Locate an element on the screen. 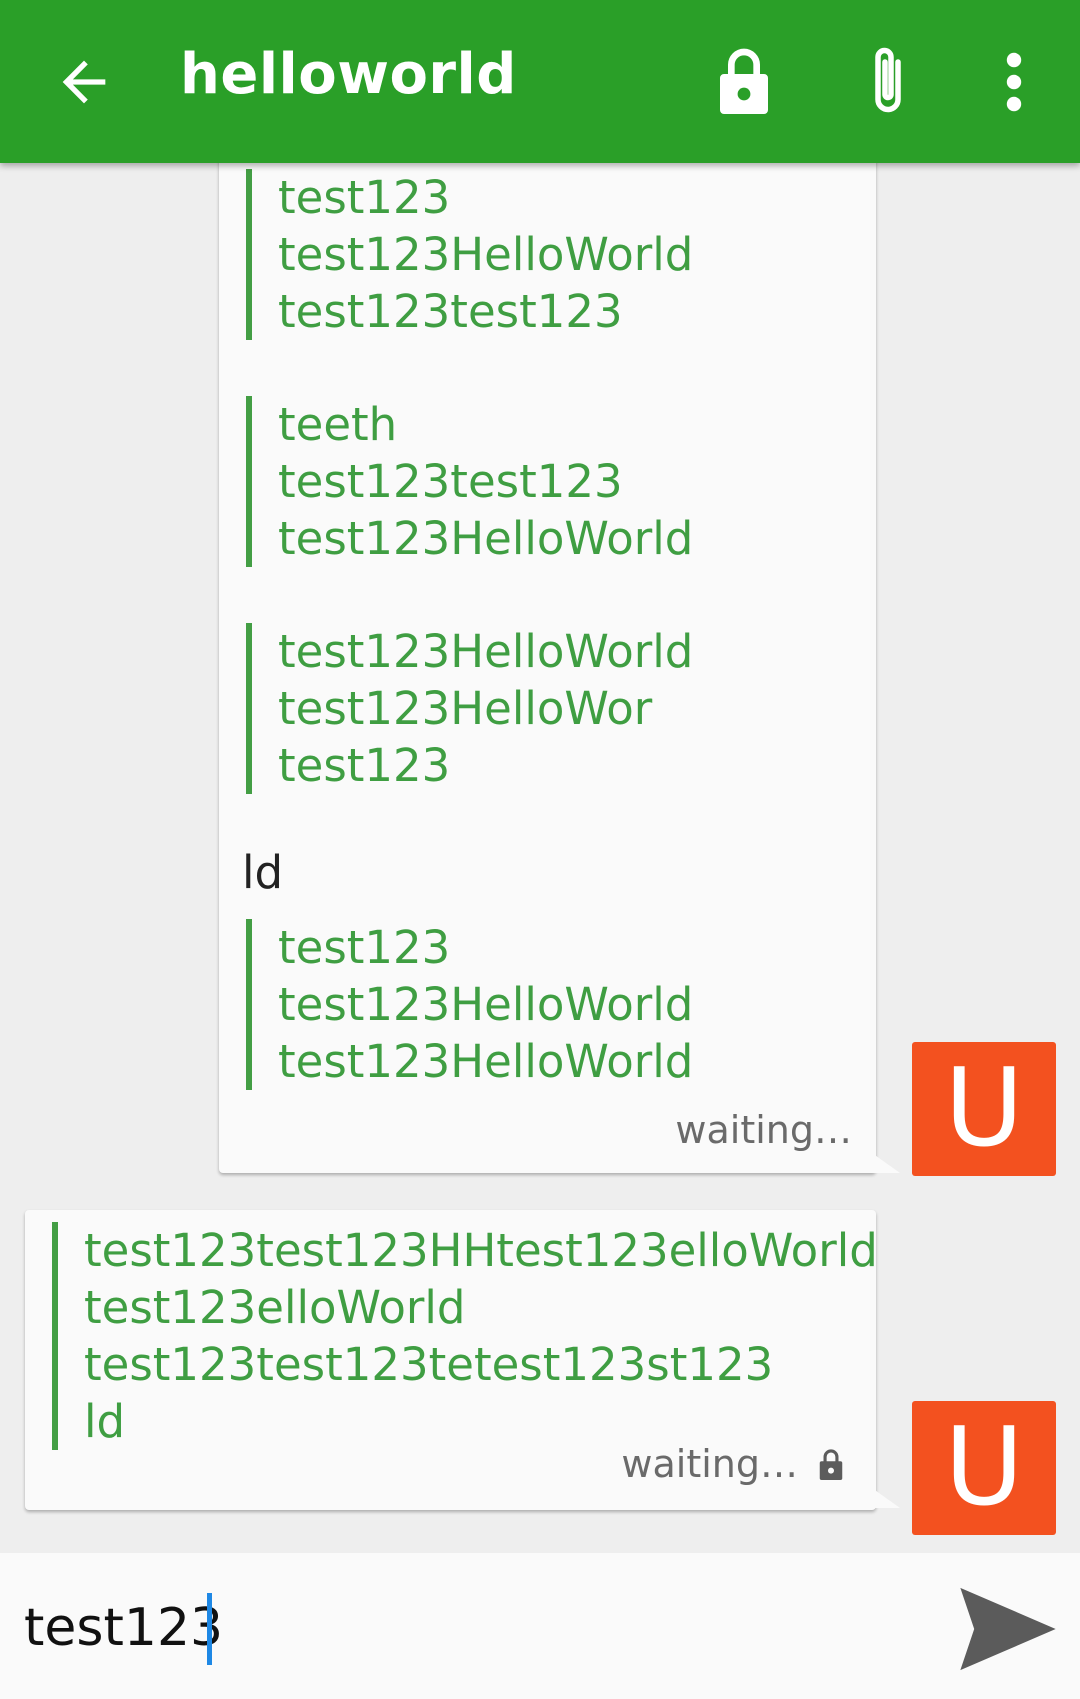 The image size is (1080, 1699). more-vert-icon is located at coordinates (1014, 82).